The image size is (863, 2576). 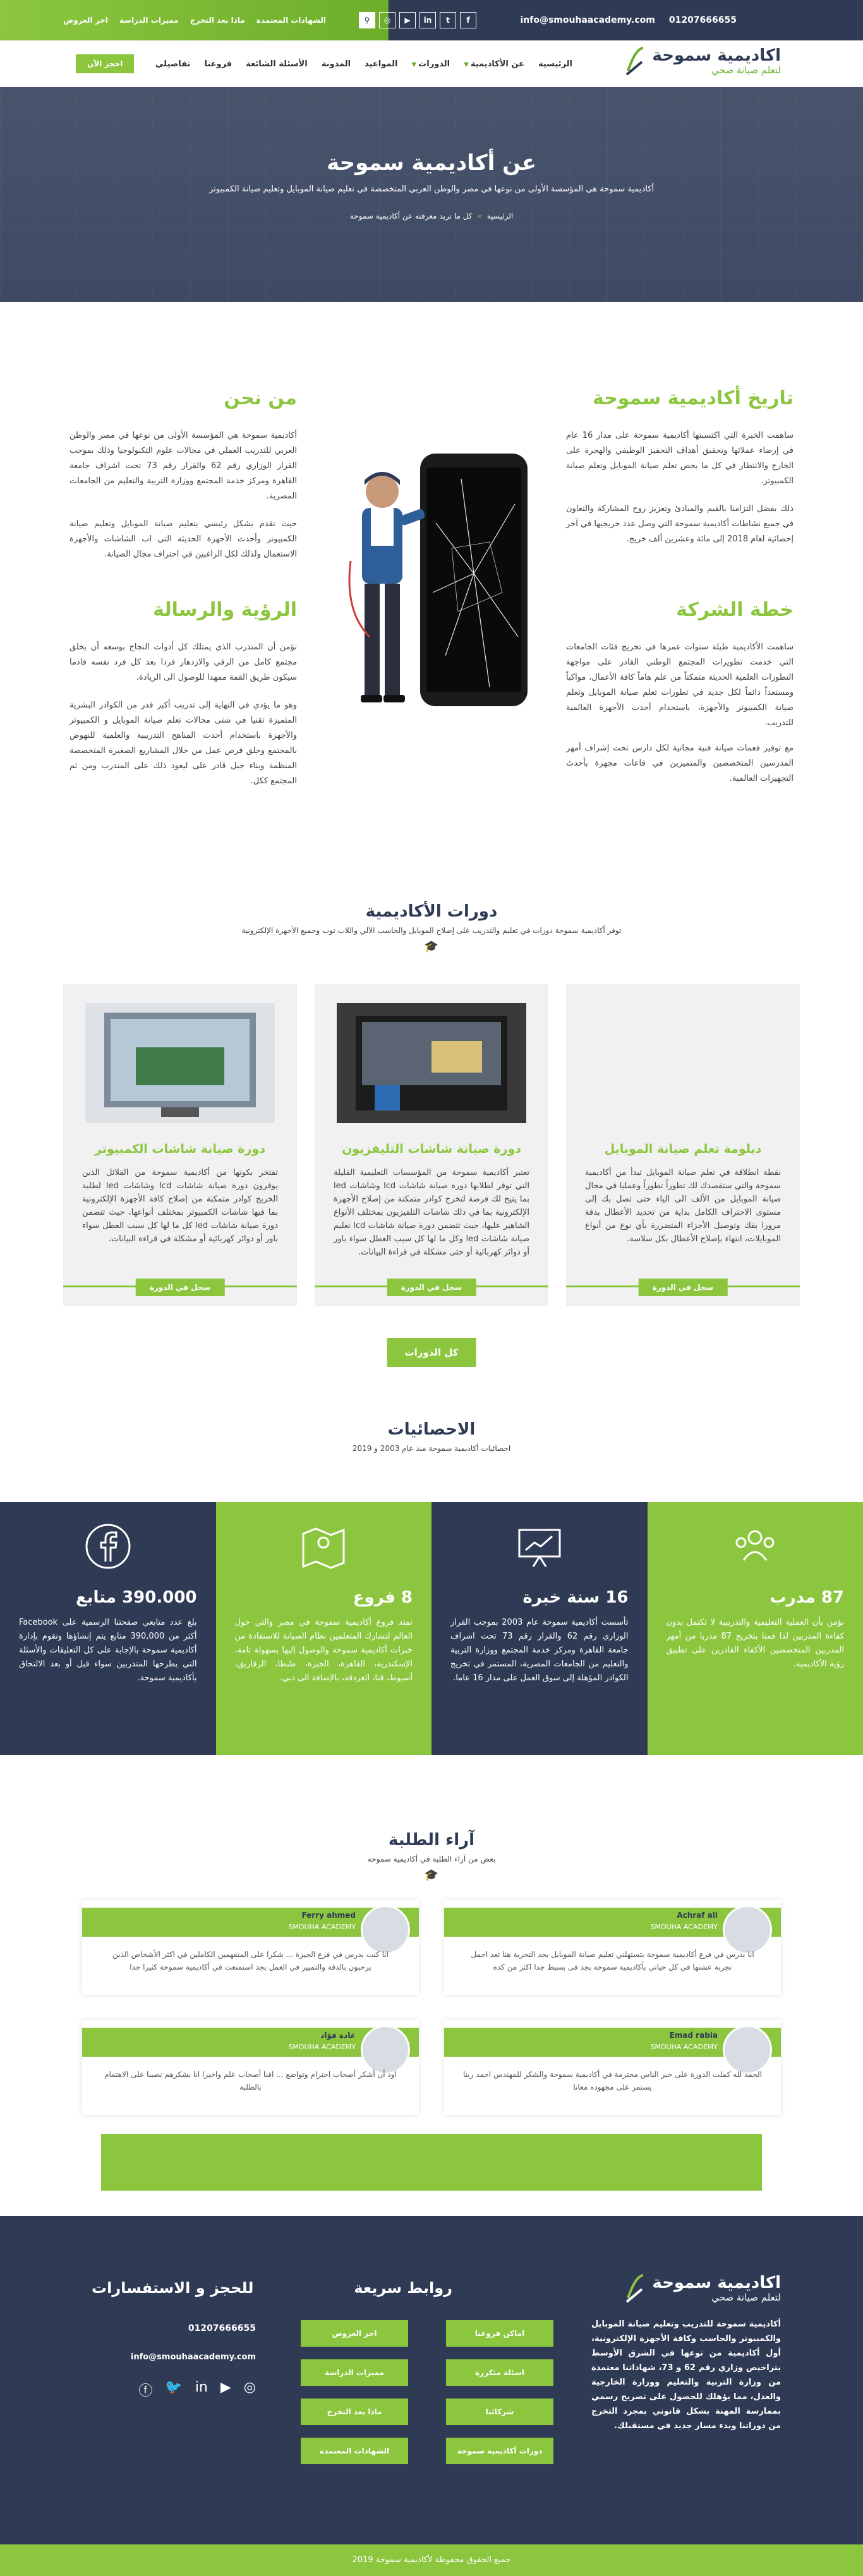 What do you see at coordinates (431, 1352) in the screenshot?
I see `all-courses-button: كل الدورات` at bounding box center [431, 1352].